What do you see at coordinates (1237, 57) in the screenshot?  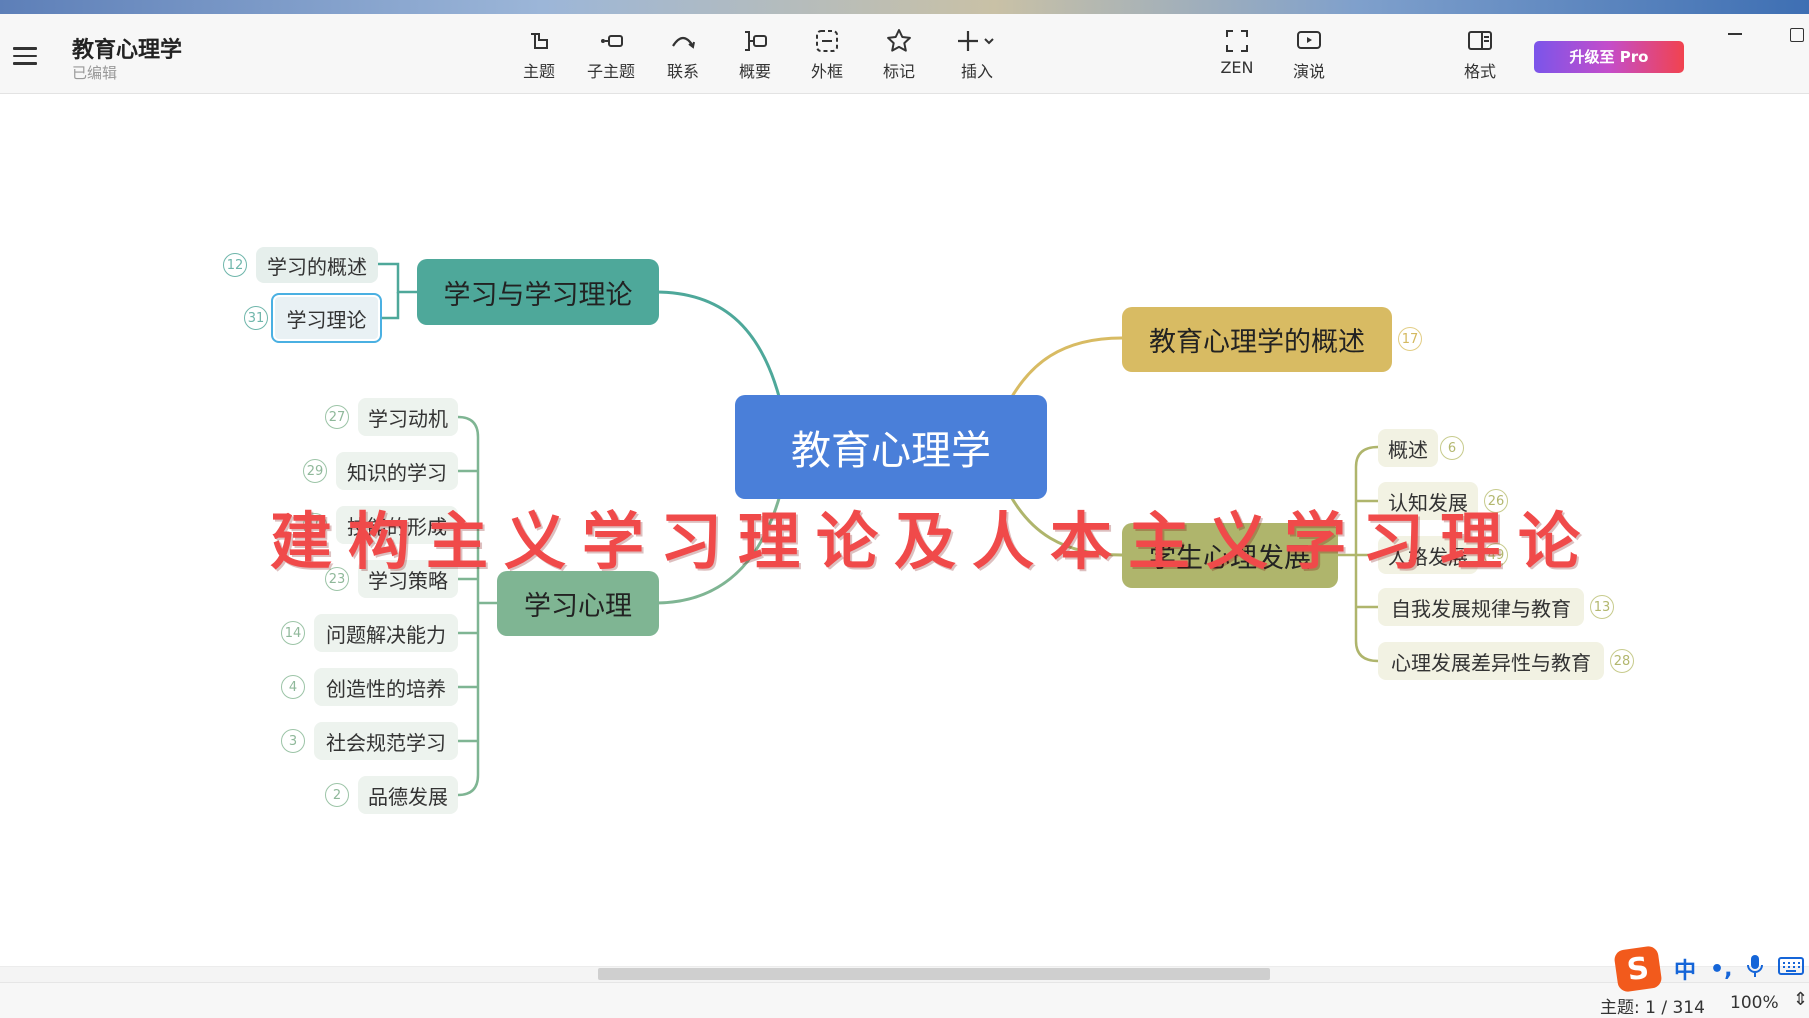 I see `zen-button: ZEN` at bounding box center [1237, 57].